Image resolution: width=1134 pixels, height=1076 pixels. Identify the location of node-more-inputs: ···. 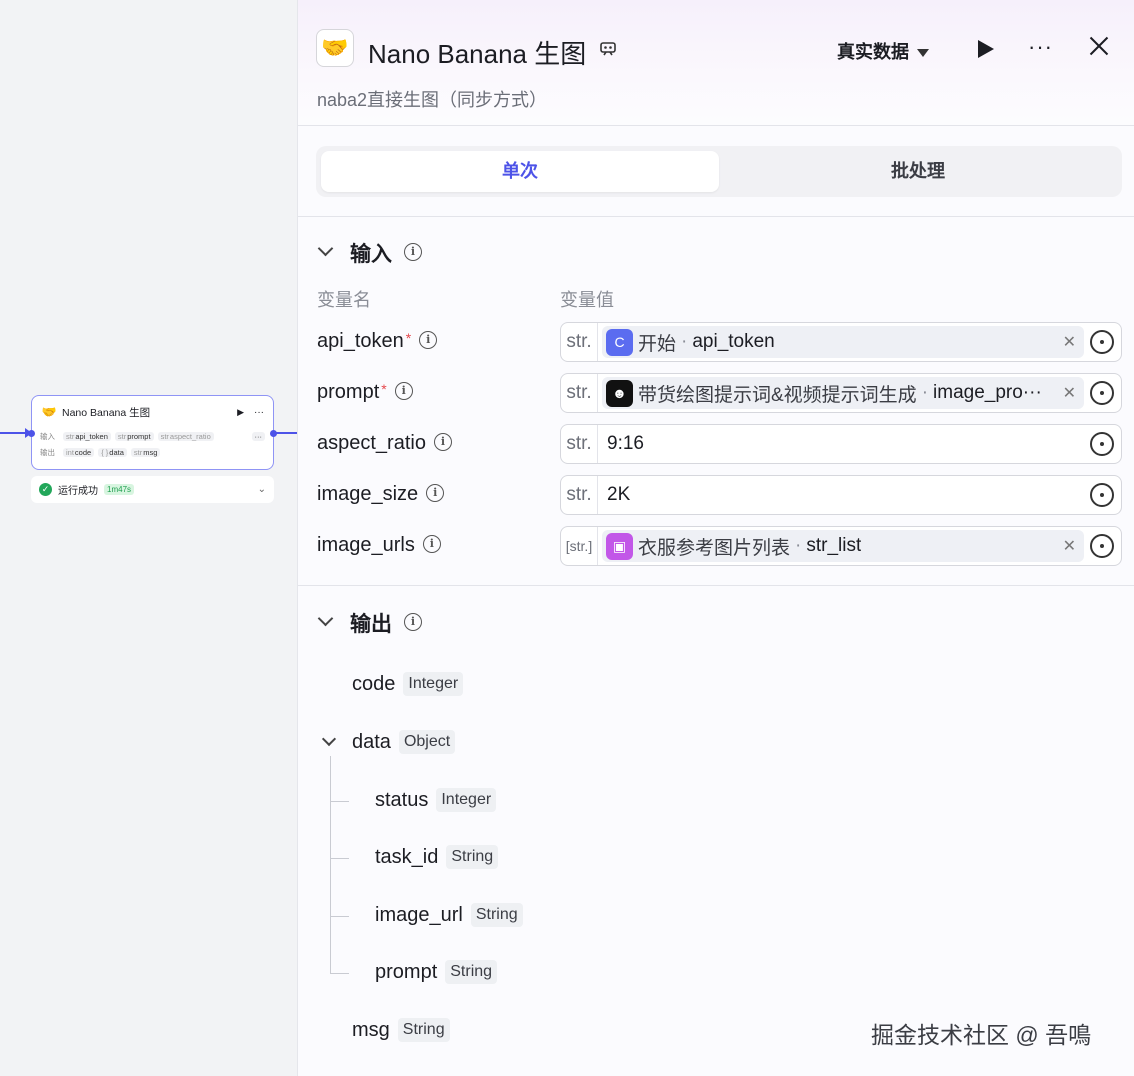
(258, 436).